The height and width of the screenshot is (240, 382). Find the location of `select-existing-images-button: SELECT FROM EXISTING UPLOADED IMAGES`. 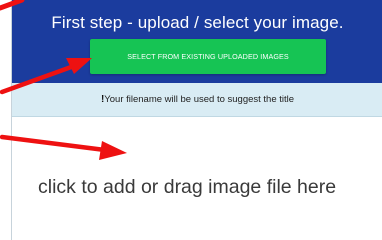

select-existing-images-button: SELECT FROM EXISTING UPLOADED IMAGES is located at coordinates (208, 56).